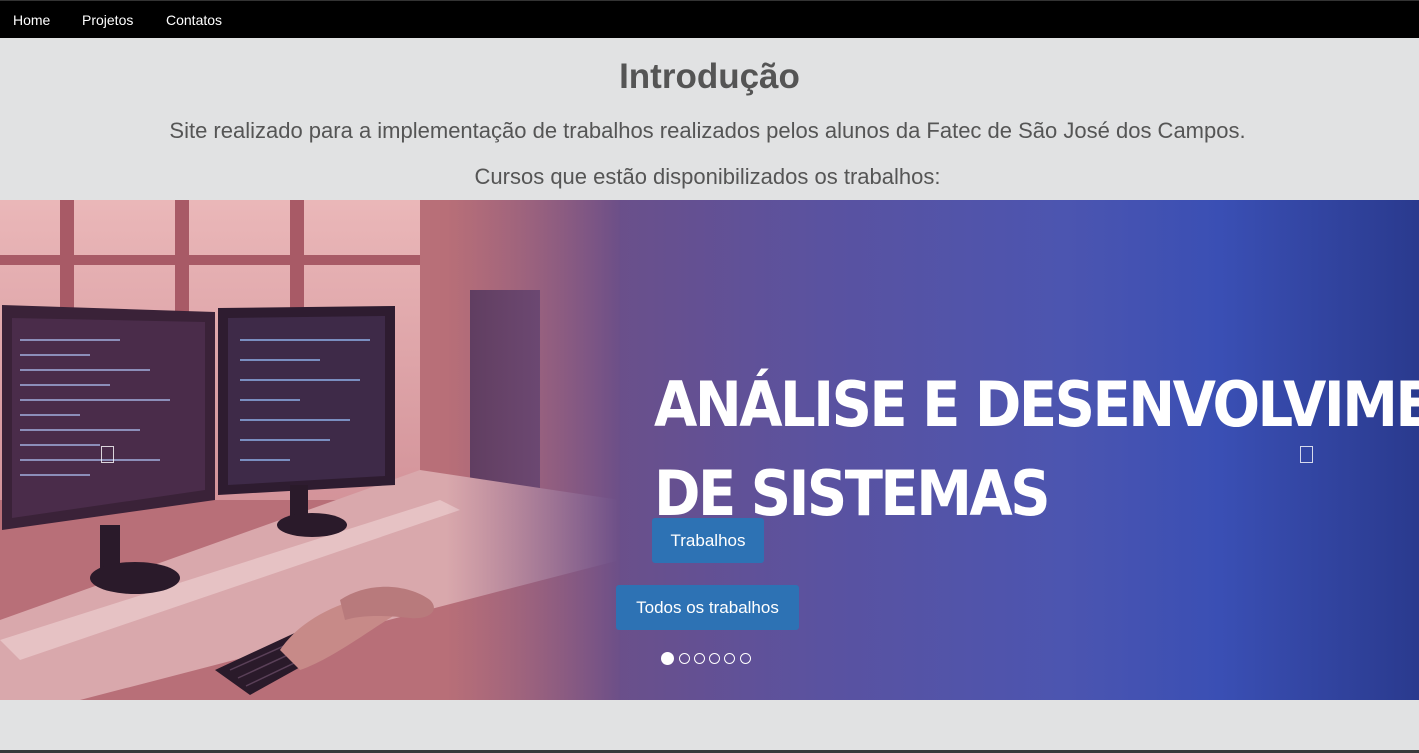 This screenshot has height=753, width=1419. What do you see at coordinates (707, 607) in the screenshot?
I see `todos-trabalhos-button: Todos os trabalhos` at bounding box center [707, 607].